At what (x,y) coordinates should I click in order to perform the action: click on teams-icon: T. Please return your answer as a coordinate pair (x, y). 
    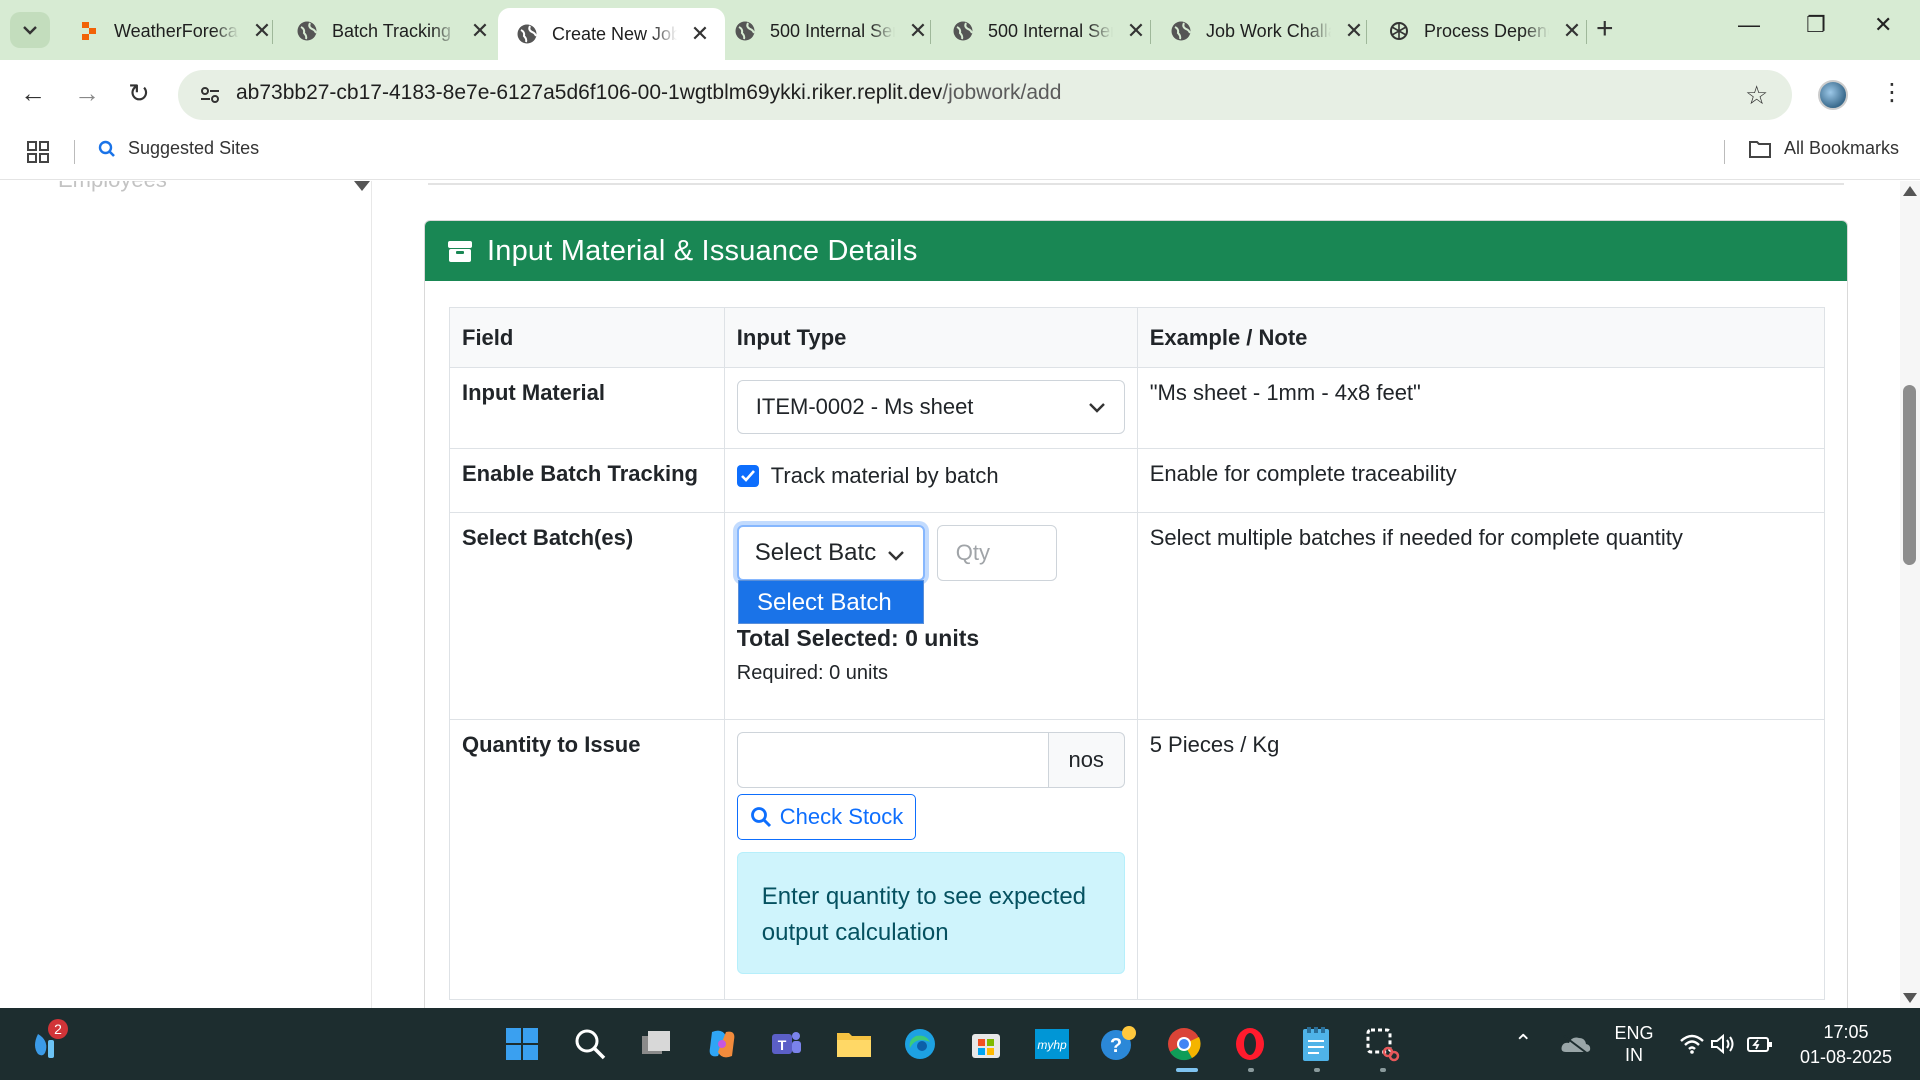
    Looking at the image, I should click on (786, 1044).